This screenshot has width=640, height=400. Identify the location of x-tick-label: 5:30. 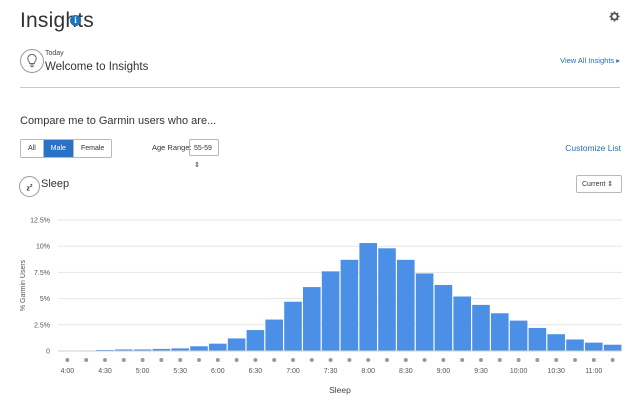
(180, 371).